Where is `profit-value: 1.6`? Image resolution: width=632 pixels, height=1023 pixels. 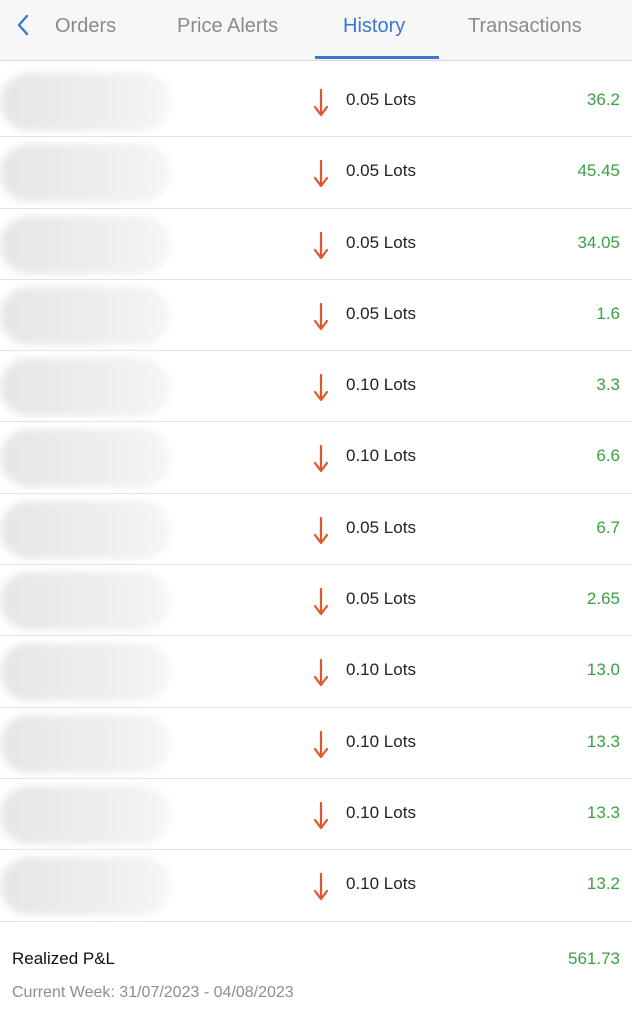 profit-value: 1.6 is located at coordinates (608, 313).